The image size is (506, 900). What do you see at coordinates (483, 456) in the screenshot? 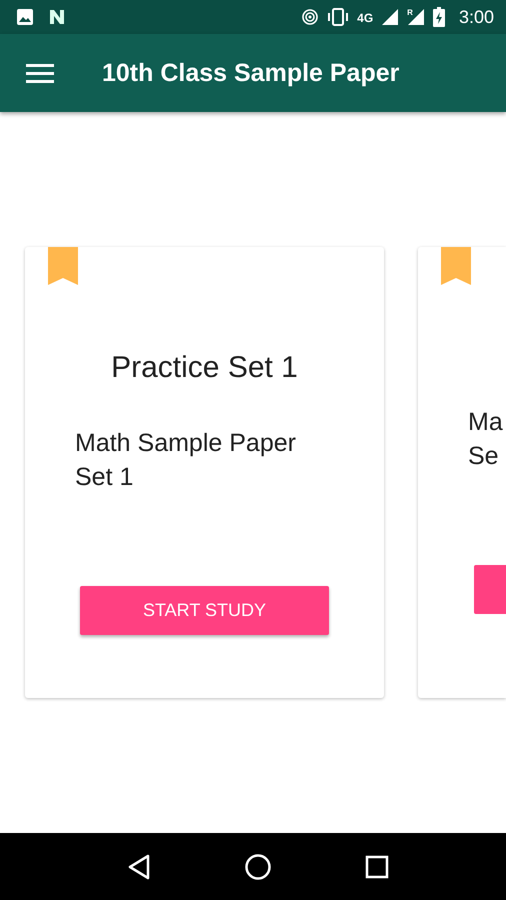
I see `card-description: Se` at bounding box center [483, 456].